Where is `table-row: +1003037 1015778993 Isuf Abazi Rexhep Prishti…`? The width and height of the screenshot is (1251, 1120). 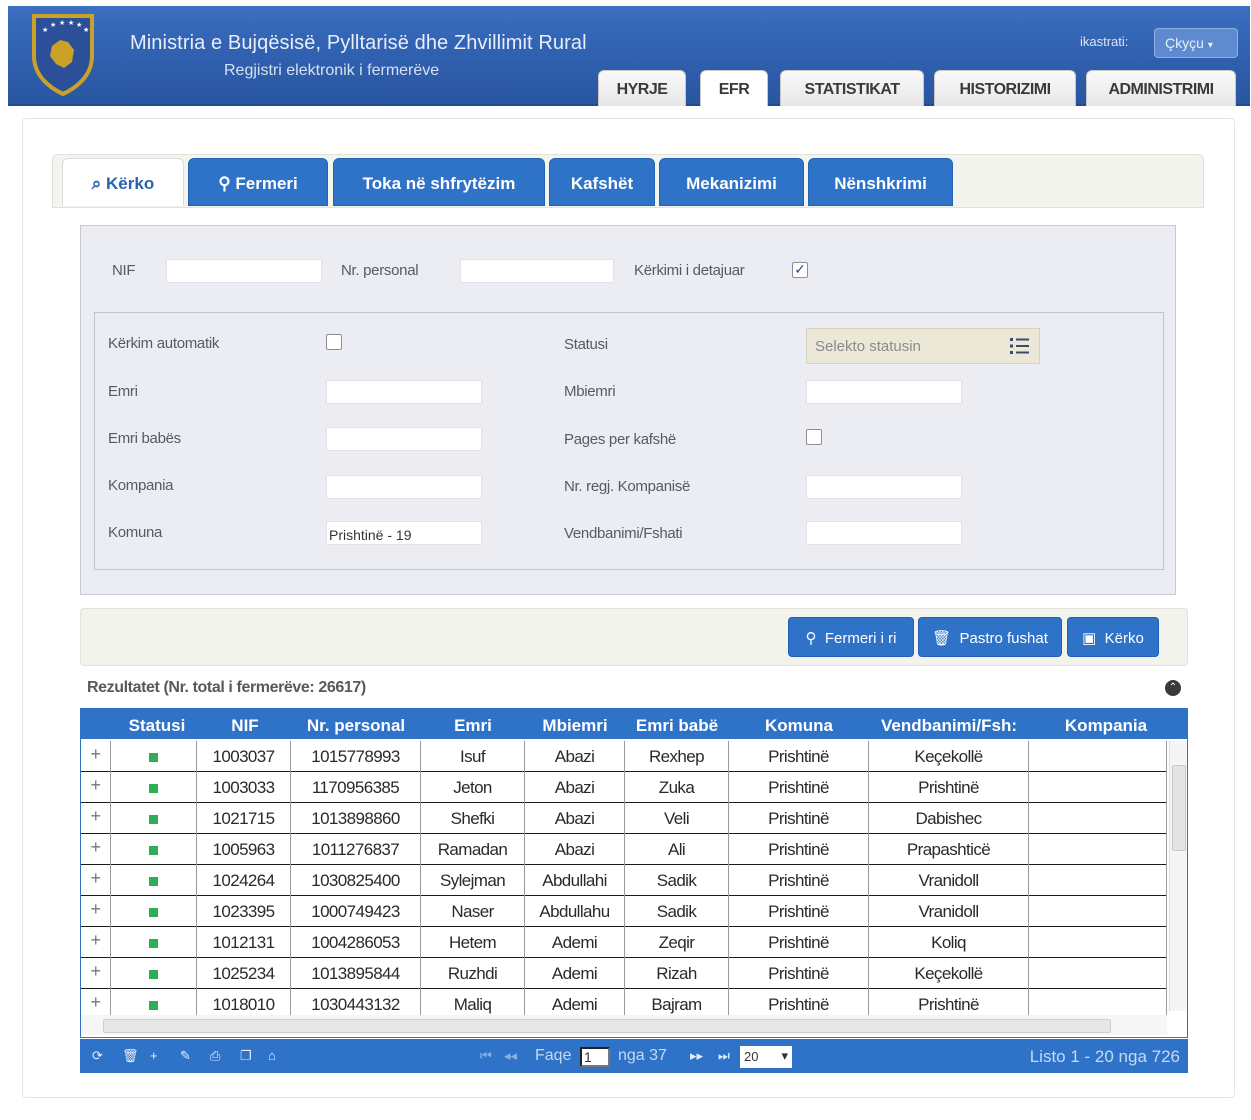 table-row: +1003037 1015778993 Isuf Abazi Rexhep Prishti… is located at coordinates (624, 756).